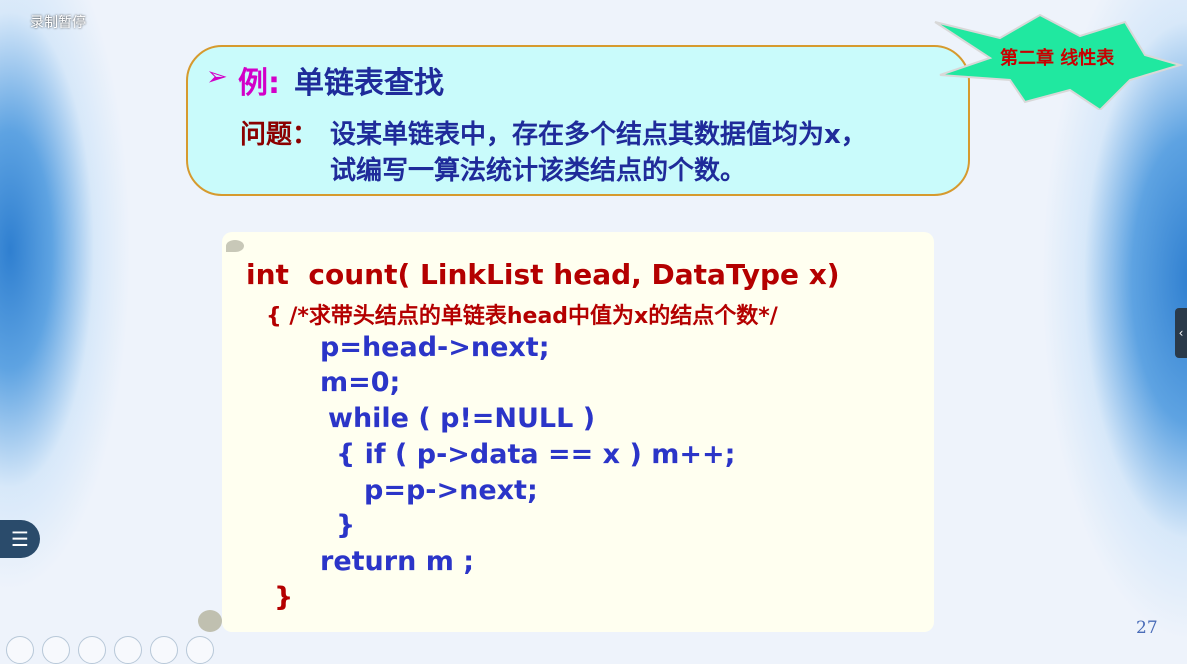 The image size is (1187, 664). Describe the element at coordinates (110, 650) in the screenshot. I see `bottom-toolbar` at that location.